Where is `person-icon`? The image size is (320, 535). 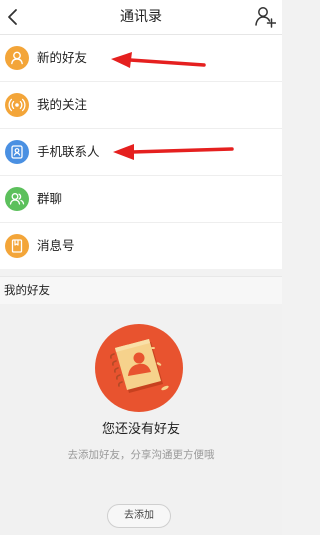 person-icon is located at coordinates (17, 58).